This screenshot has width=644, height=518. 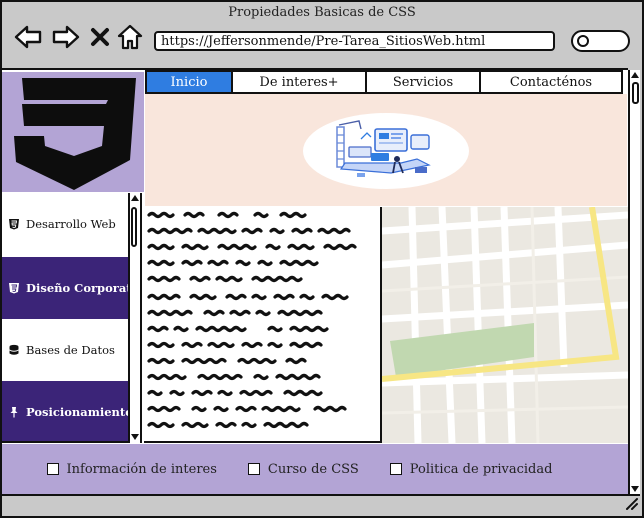 I want to click on search-icon, so click(x=583, y=41).